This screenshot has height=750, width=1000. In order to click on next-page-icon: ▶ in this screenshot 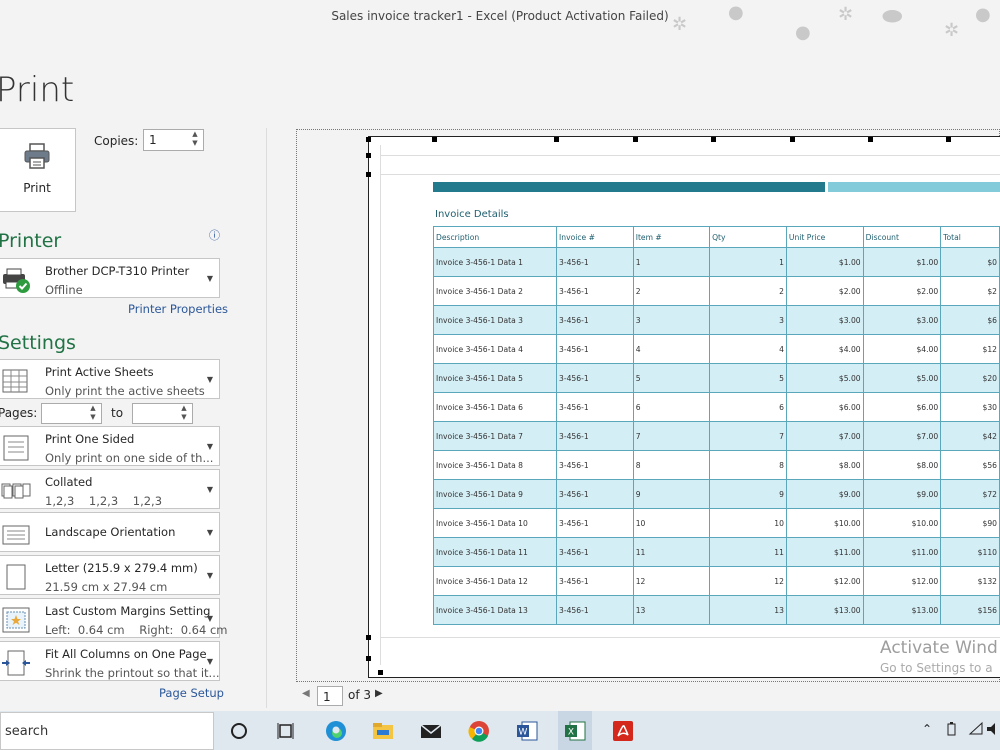, I will do `click(379, 693)`.